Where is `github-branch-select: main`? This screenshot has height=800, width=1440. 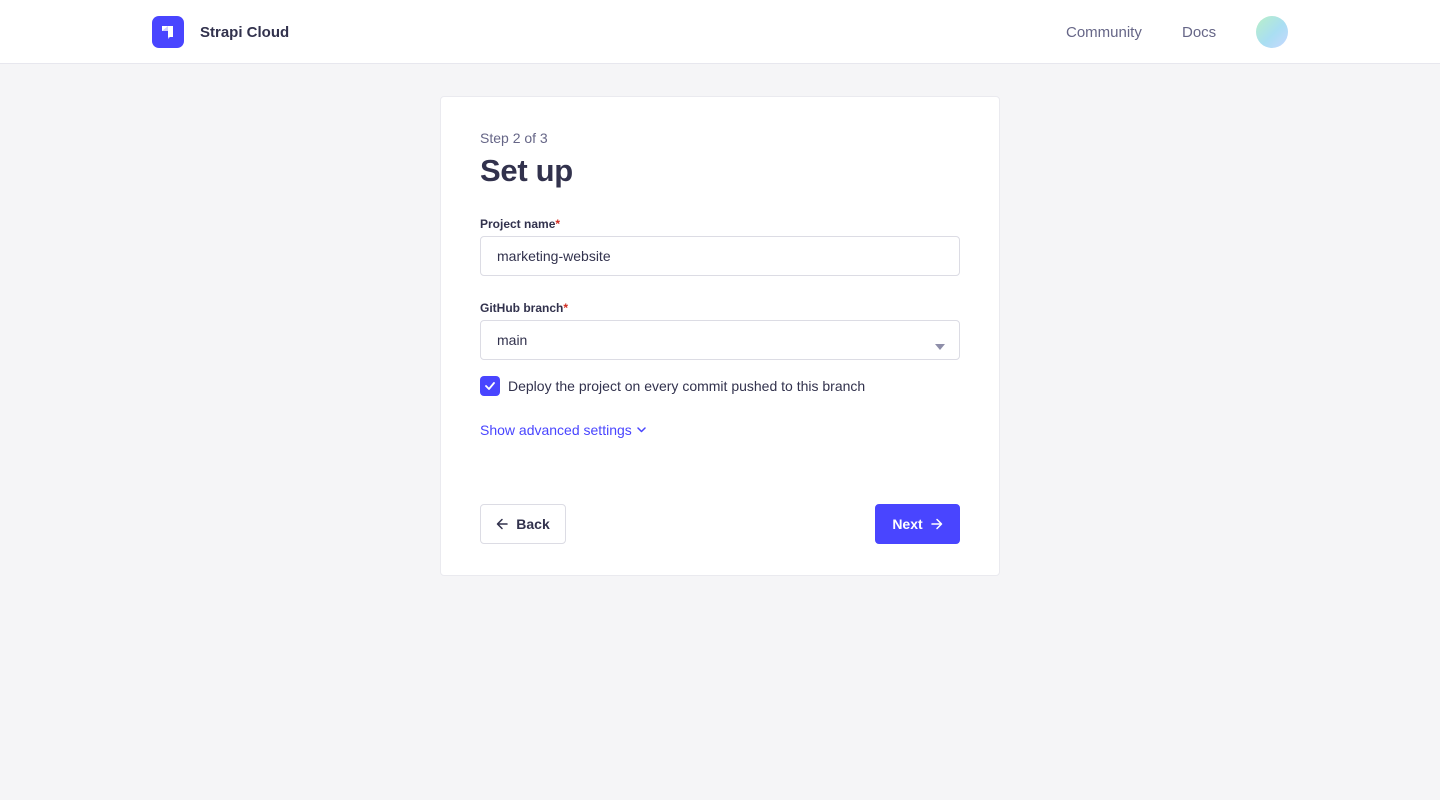
github-branch-select: main is located at coordinates (720, 340).